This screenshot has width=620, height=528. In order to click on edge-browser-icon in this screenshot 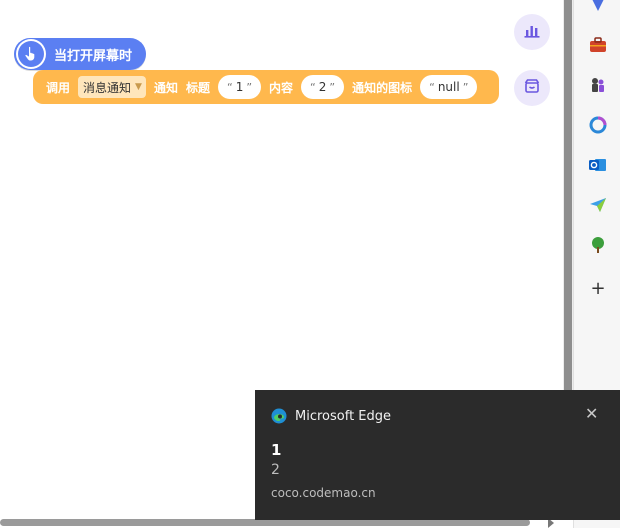, I will do `click(279, 416)`.